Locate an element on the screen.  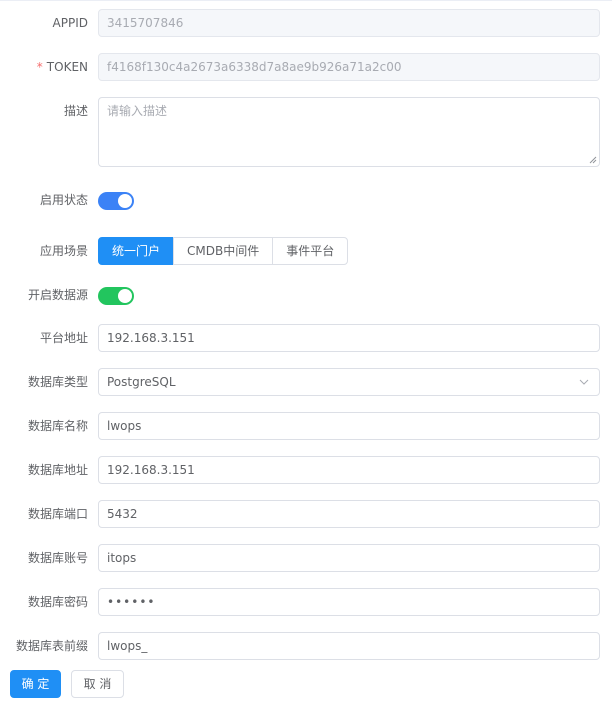
chevron-down-icon is located at coordinates (584, 382).